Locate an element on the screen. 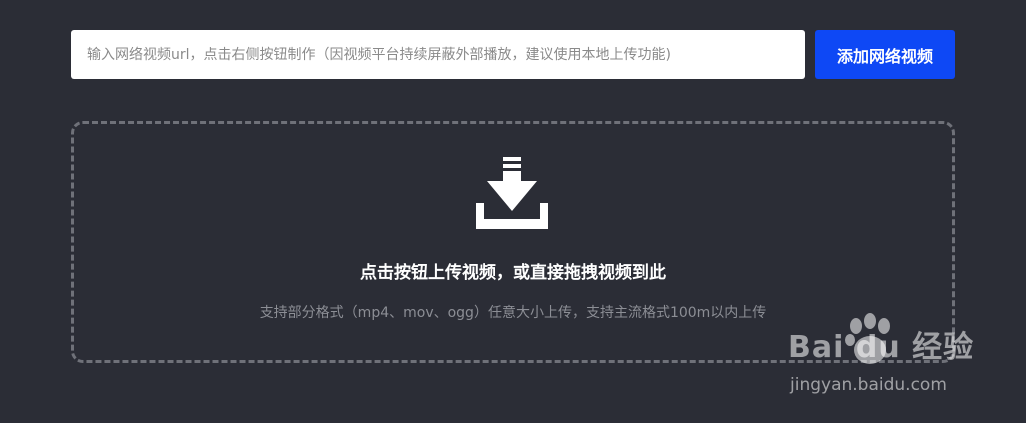 This screenshot has height=423, width=1026. add-network-video-button: 添加网络视频 is located at coordinates (885, 54).